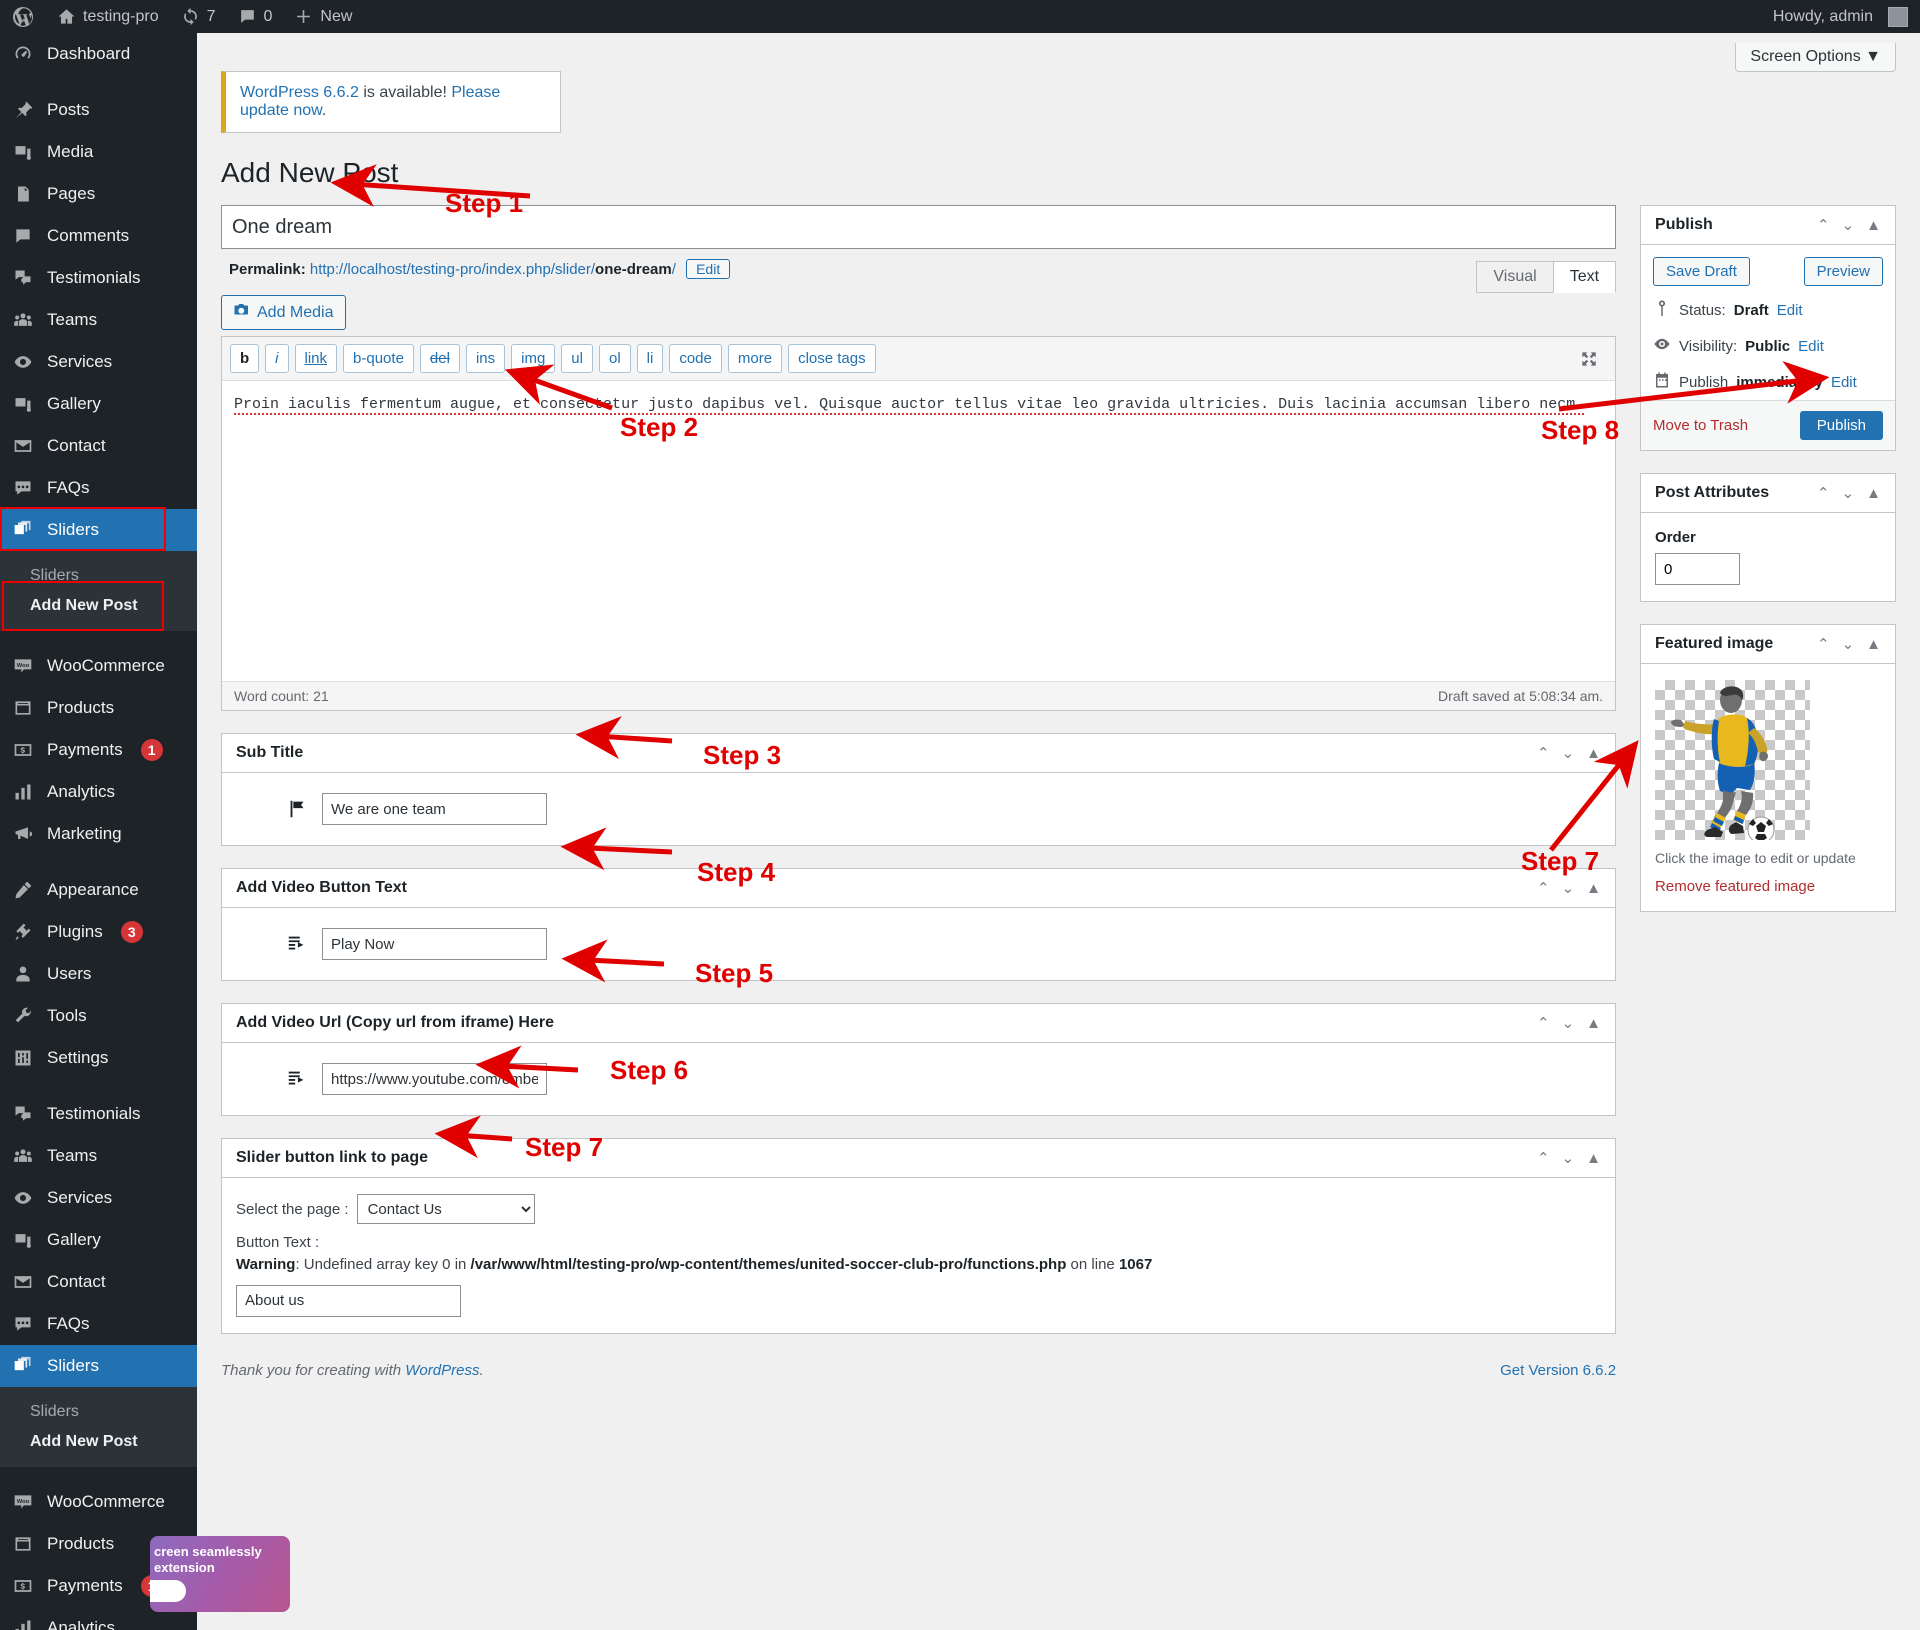 The height and width of the screenshot is (1630, 1920). I want to click on wordpress-link: WordPress, so click(442, 1370).